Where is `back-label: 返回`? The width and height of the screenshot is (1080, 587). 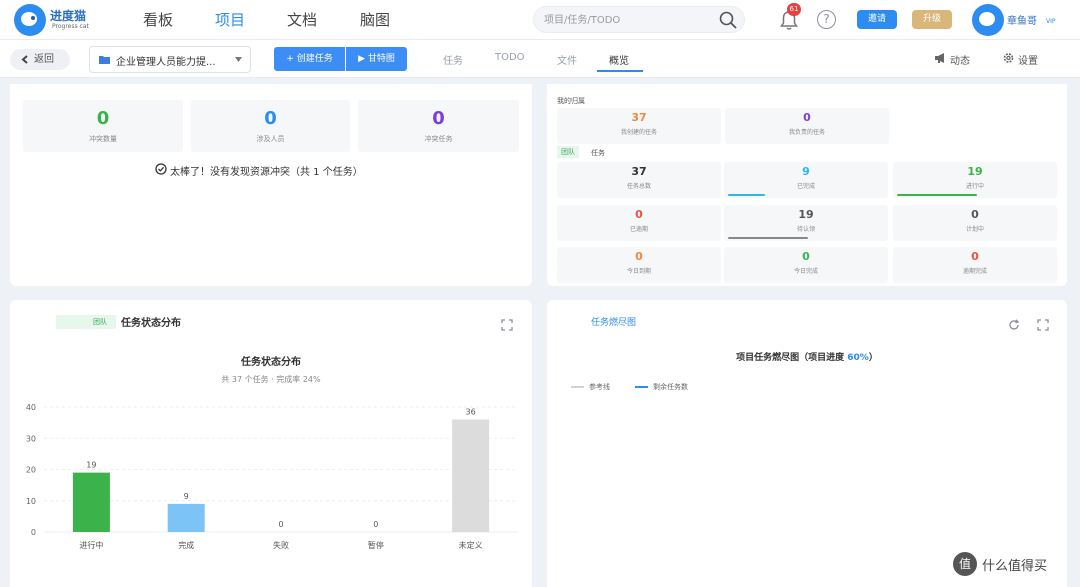
back-label: 返回 is located at coordinates (44, 59).